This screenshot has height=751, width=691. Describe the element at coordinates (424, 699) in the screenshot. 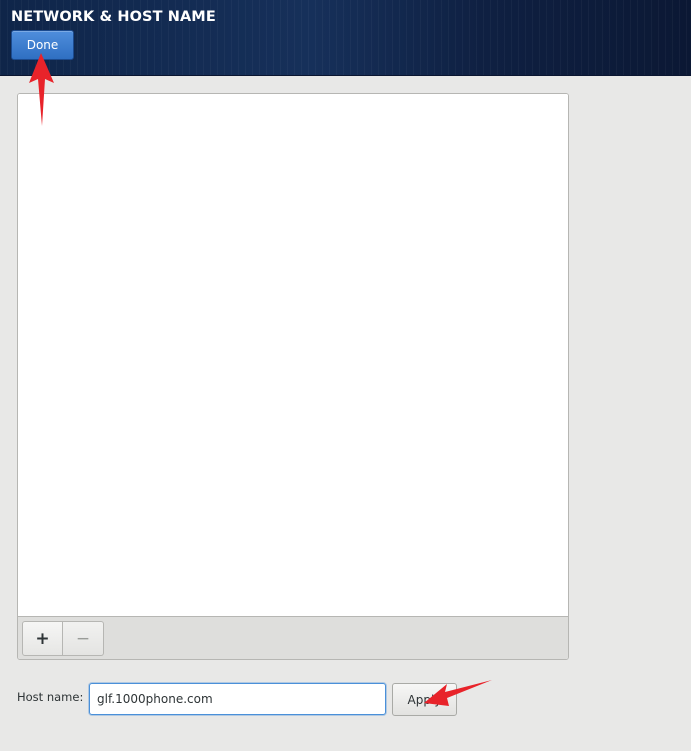

I see `apply-button: Apply` at that location.